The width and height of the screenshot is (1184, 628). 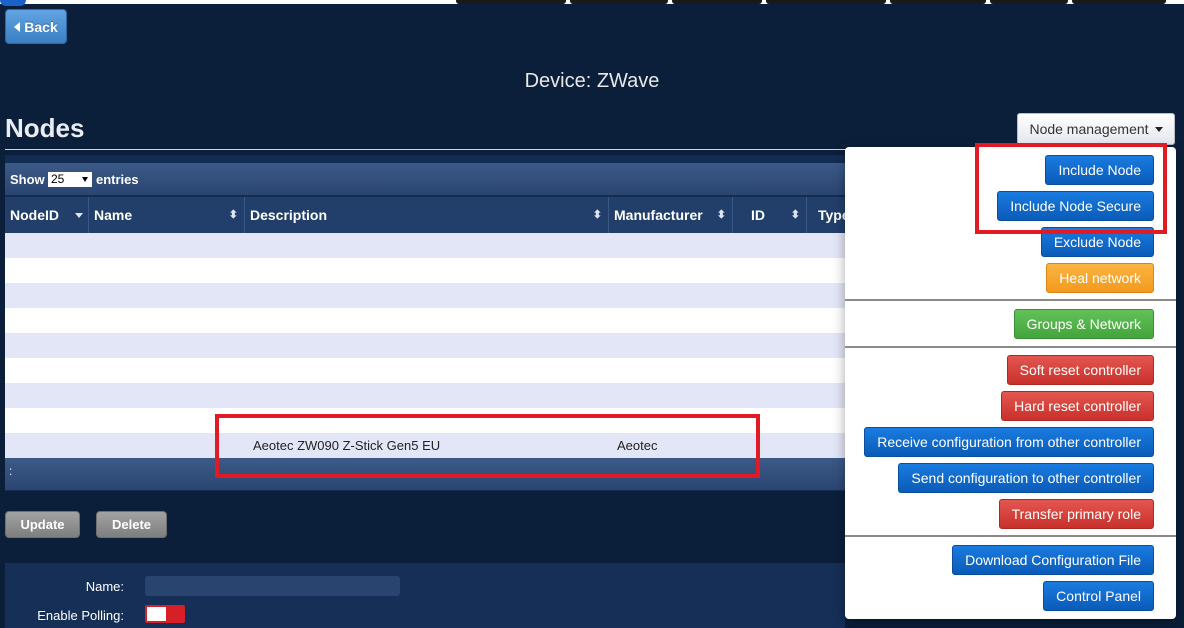 What do you see at coordinates (1083, 324) in the screenshot?
I see `groups-network-button: Groups & Network` at bounding box center [1083, 324].